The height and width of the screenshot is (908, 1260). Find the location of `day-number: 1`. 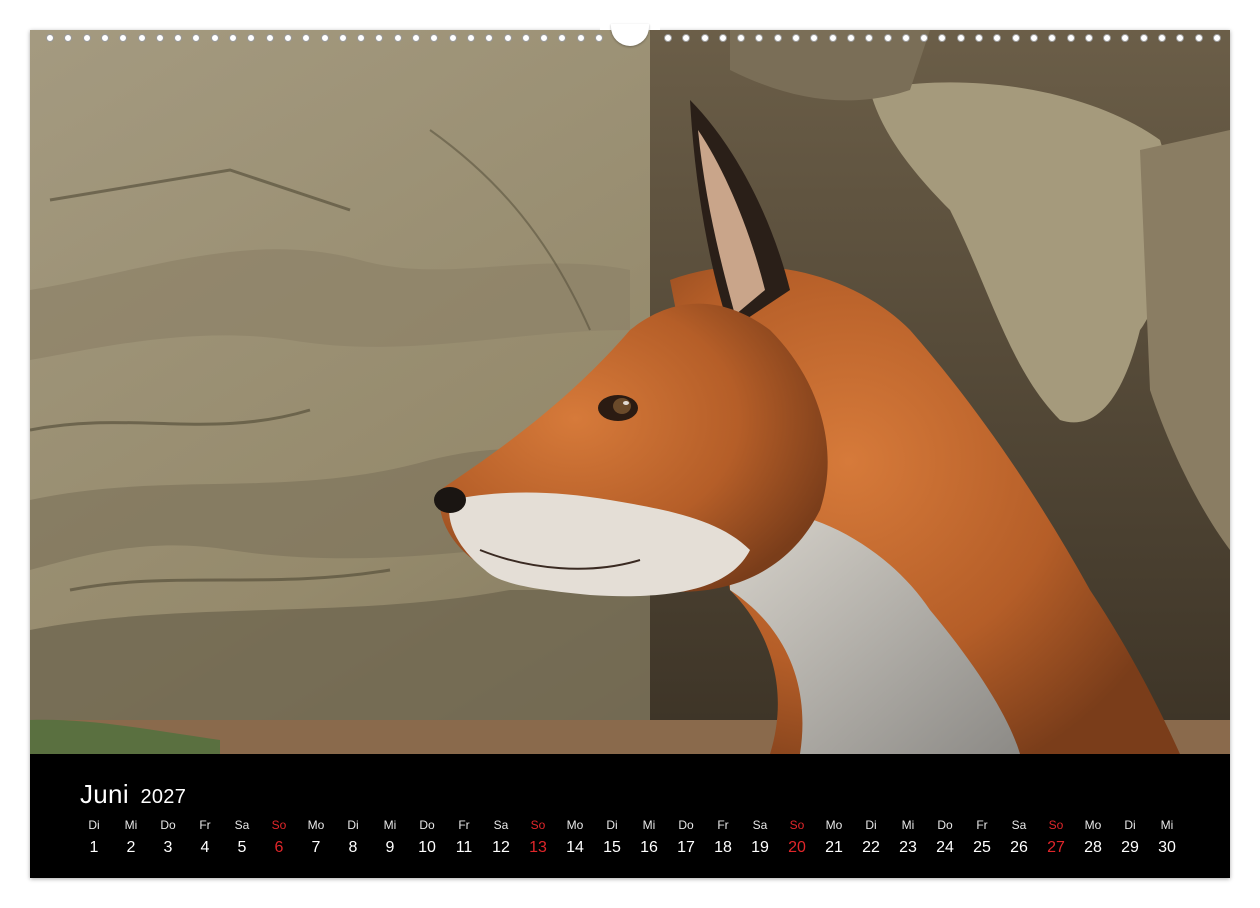

day-number: 1 is located at coordinates (94, 847).